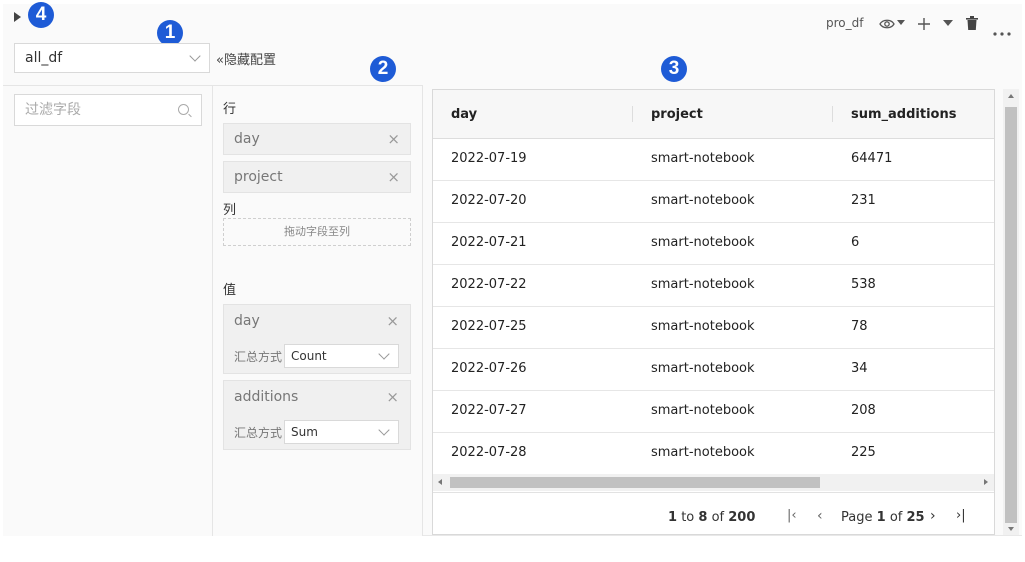  What do you see at coordinates (712, 517) in the screenshot?
I see `row-range-summary: 1 to 8 of 200` at bounding box center [712, 517].